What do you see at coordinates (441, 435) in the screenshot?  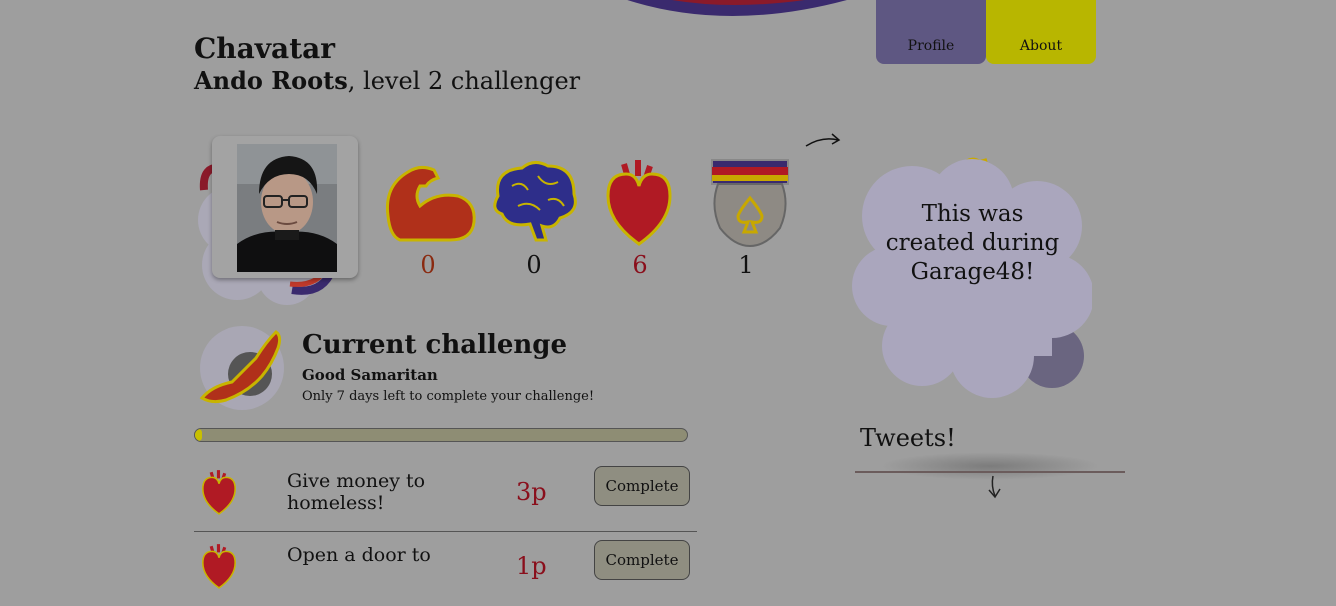 I see `challenge-progress-bar` at bounding box center [441, 435].